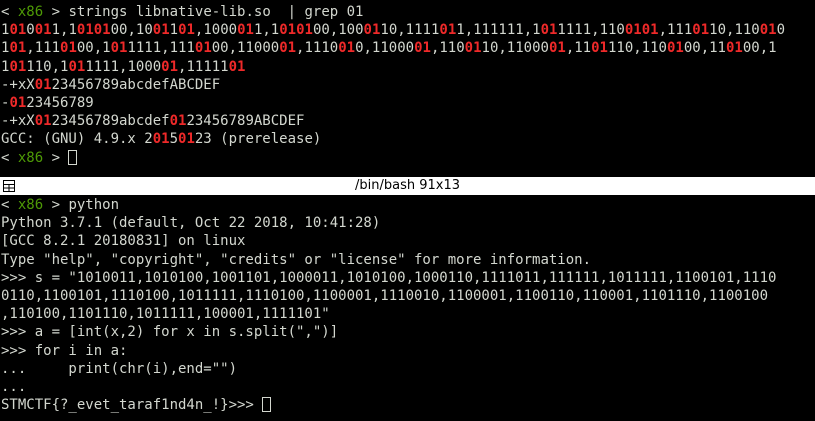  Describe the element at coordinates (245, 48) in the screenshot. I see `output-text: 00,11000` at that location.